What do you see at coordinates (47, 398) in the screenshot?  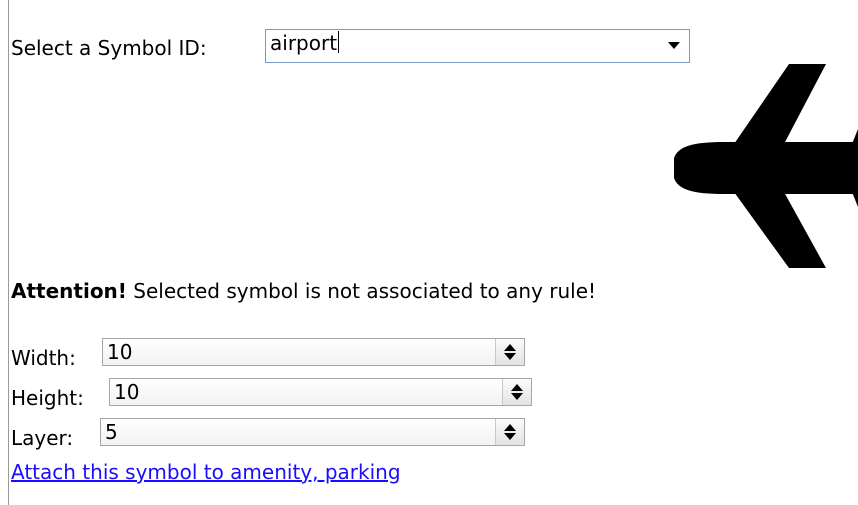 I see `height-label: Height:` at bounding box center [47, 398].